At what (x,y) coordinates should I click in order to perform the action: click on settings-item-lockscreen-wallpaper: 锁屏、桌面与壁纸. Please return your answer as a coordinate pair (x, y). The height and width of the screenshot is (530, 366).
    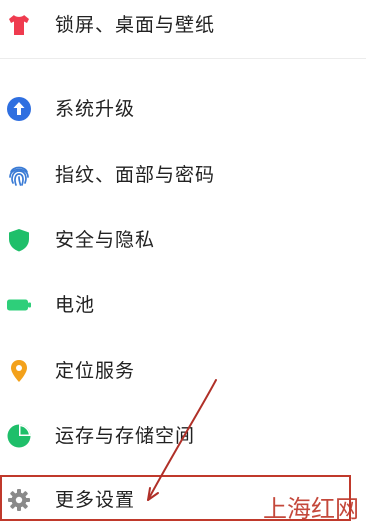
    Looking at the image, I should click on (183, 24).